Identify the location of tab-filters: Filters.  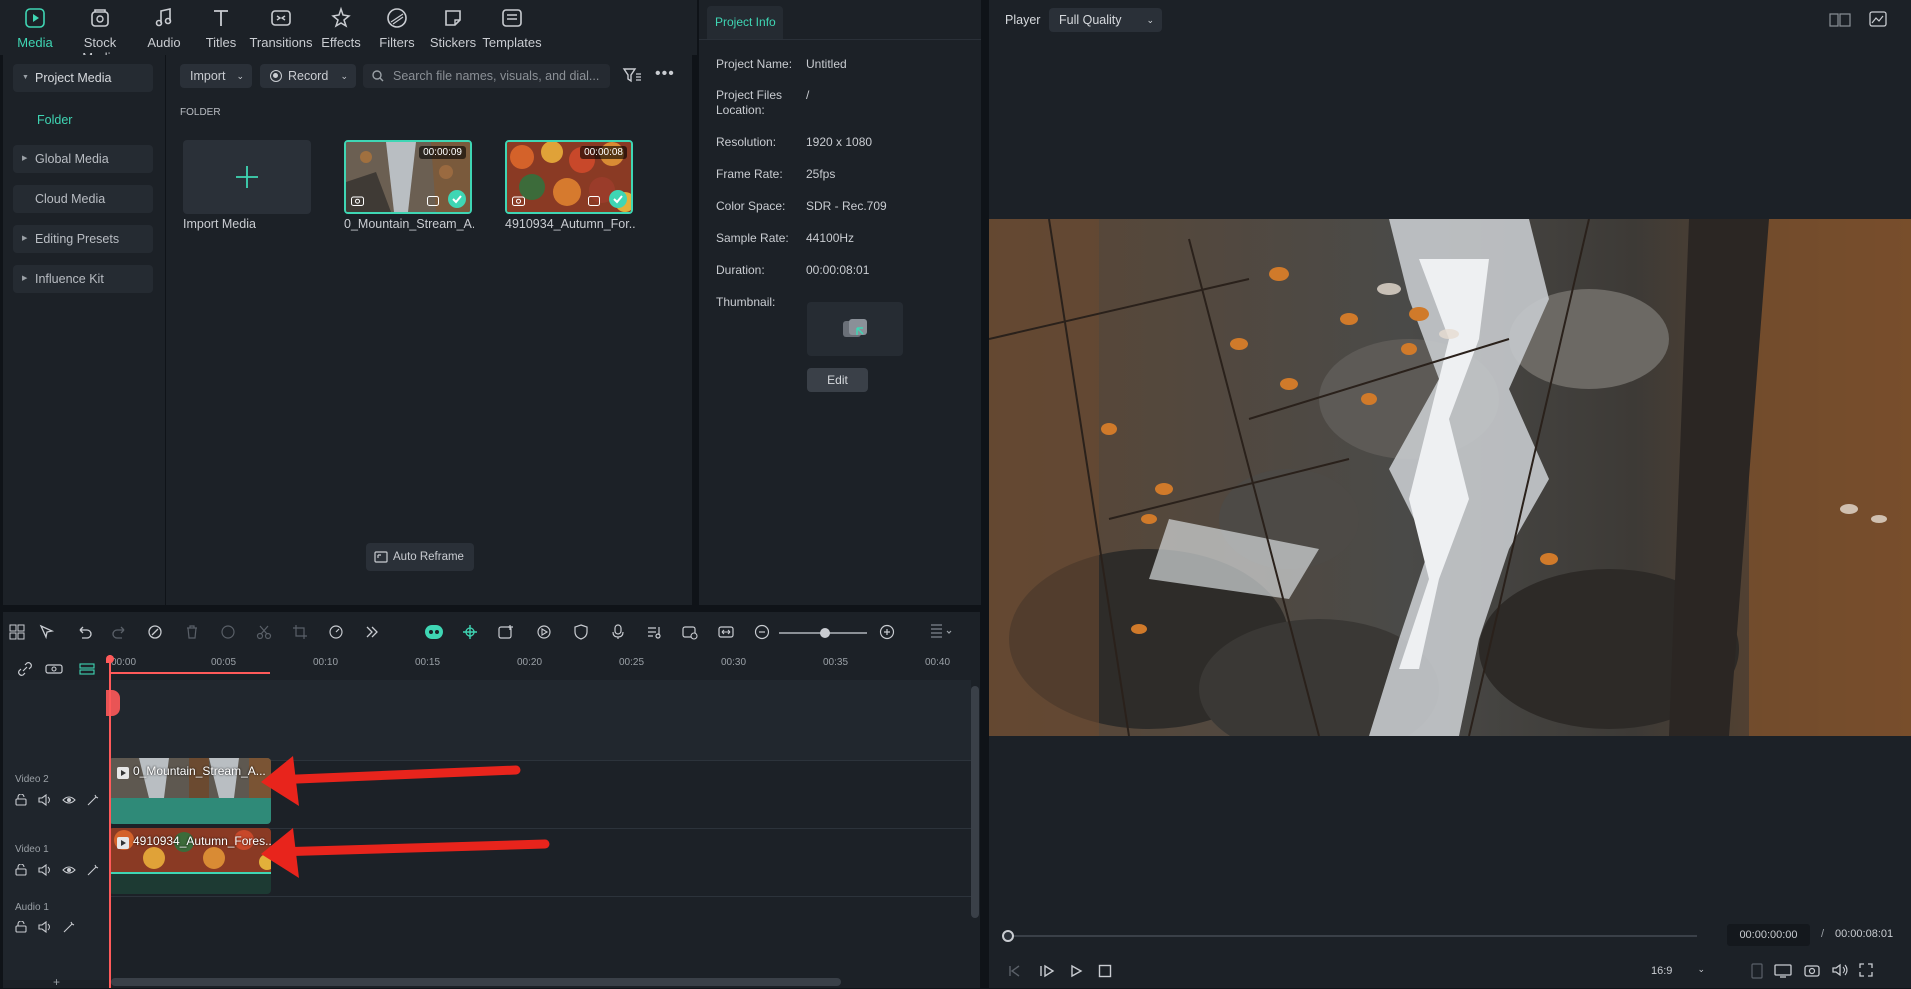
(397, 28).